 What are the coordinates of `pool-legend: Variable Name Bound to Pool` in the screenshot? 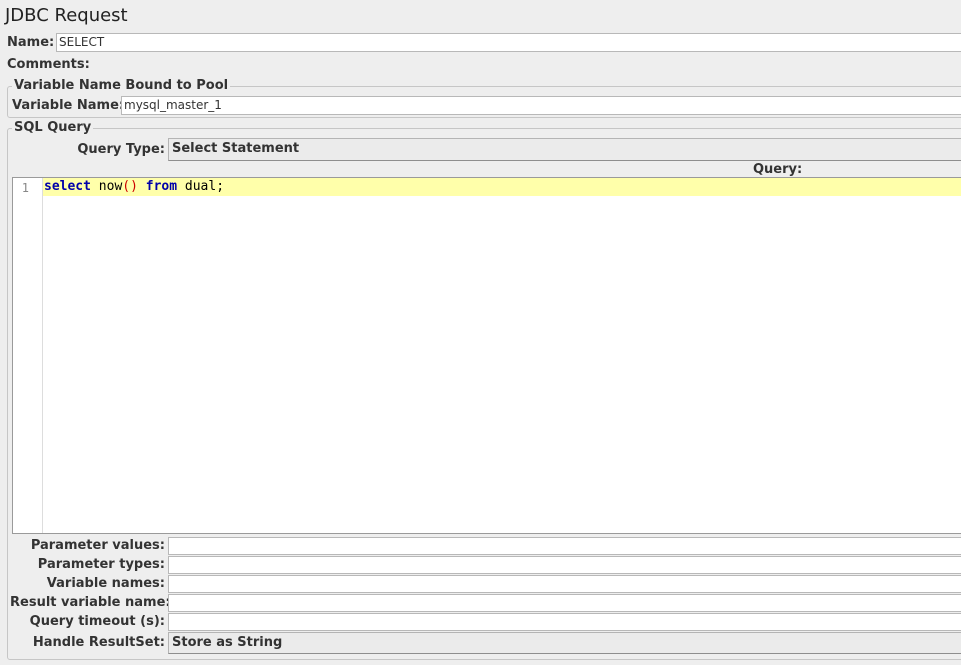 It's located at (121, 85).